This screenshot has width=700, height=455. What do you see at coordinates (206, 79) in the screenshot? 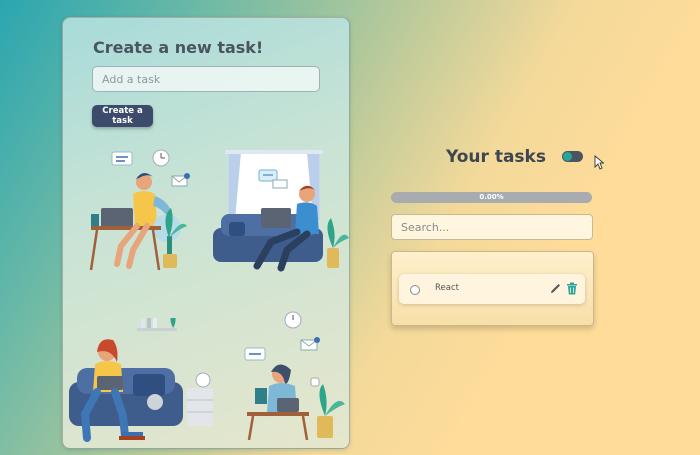
I see `add-task-input` at bounding box center [206, 79].